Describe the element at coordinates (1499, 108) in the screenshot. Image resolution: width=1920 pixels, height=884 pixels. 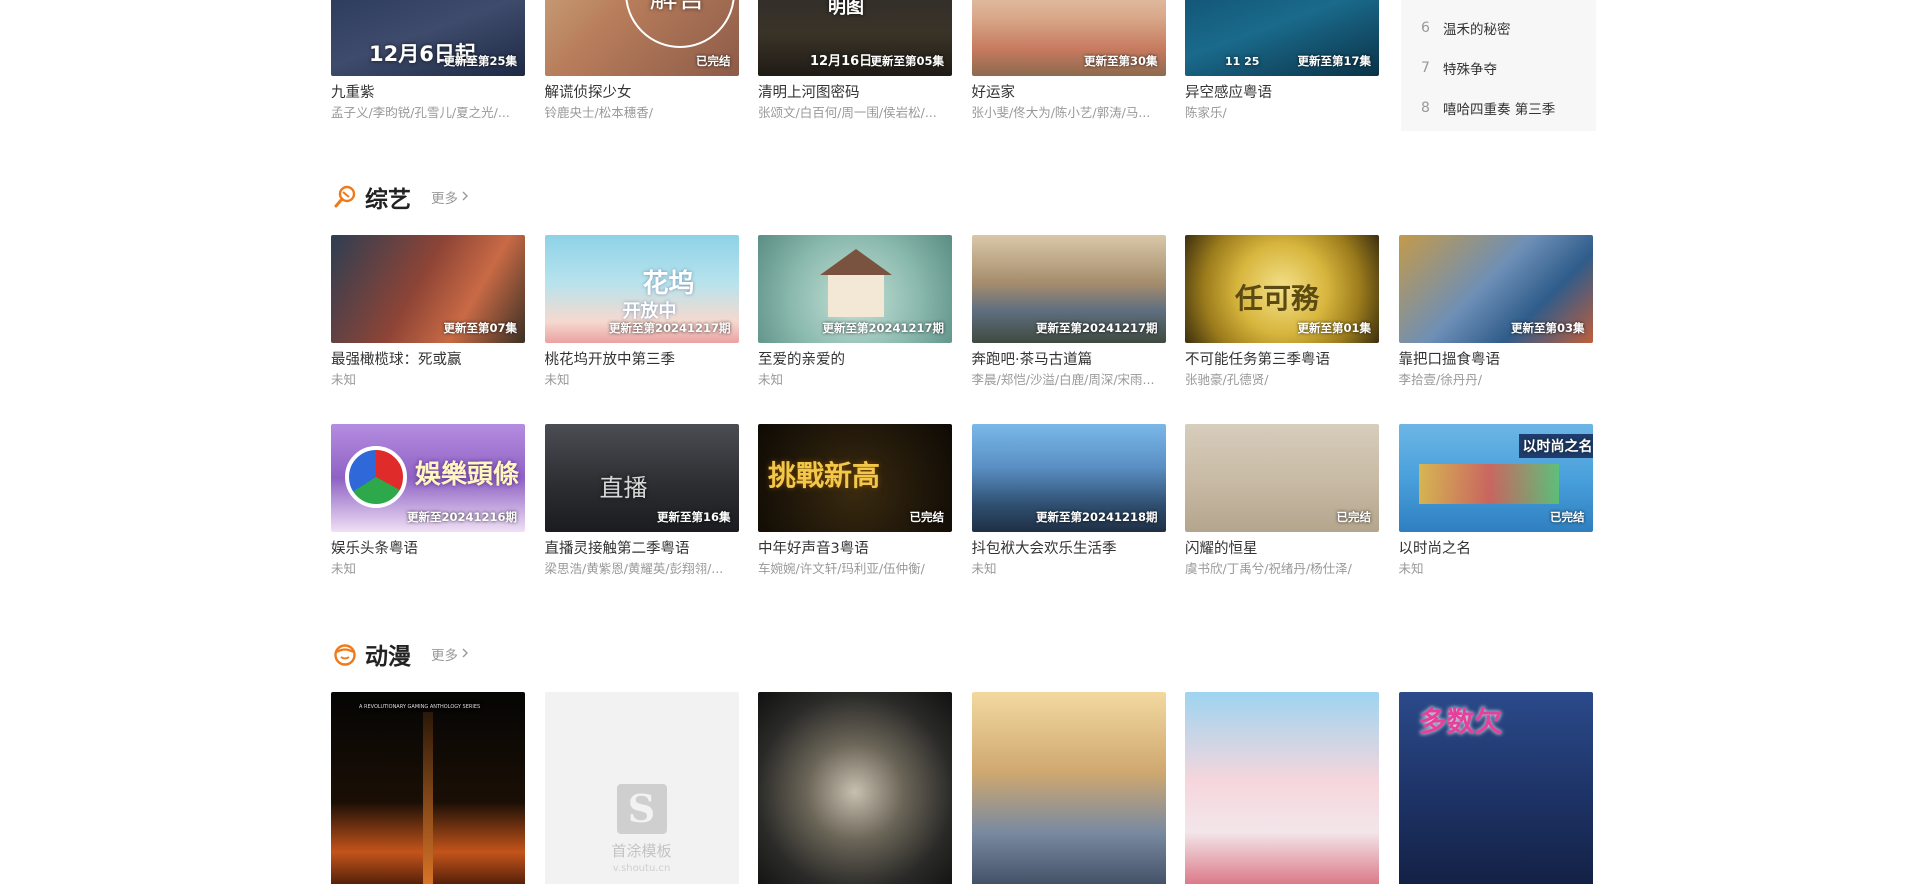
I see `ranking-title: 嘻哈四重奏 第三季` at that location.